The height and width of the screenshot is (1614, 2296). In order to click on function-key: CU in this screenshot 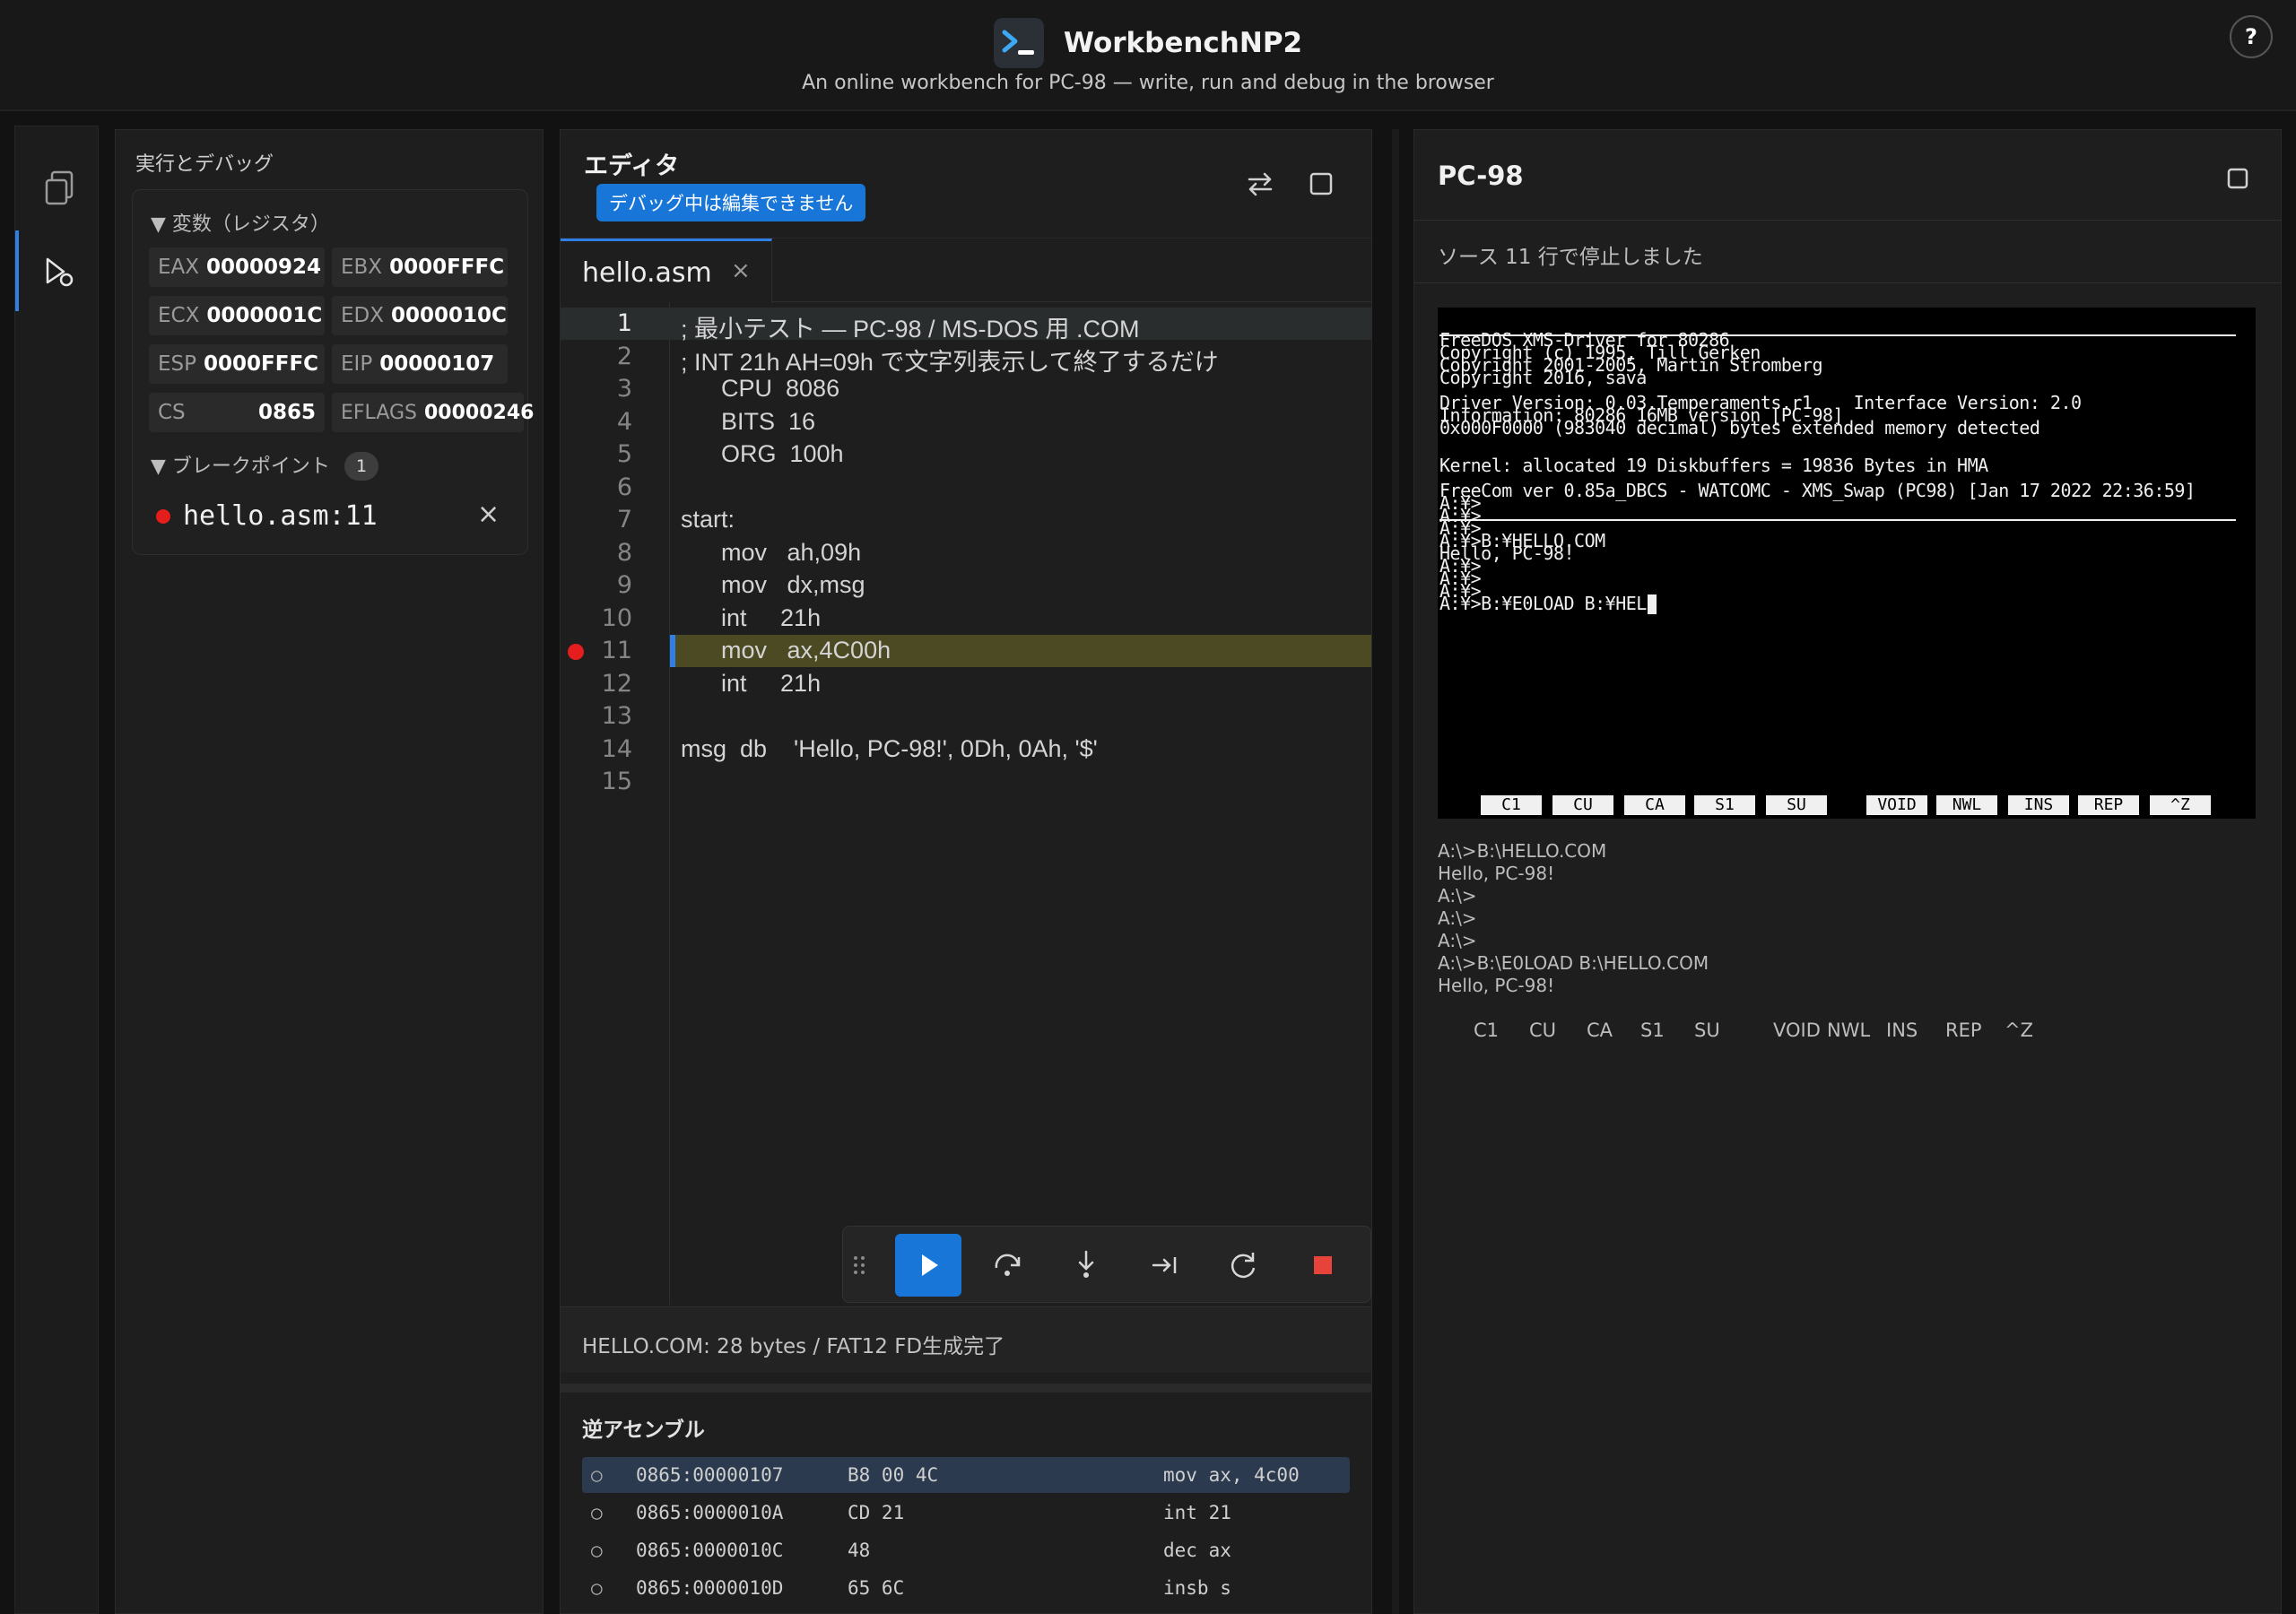, I will do `click(1582, 805)`.